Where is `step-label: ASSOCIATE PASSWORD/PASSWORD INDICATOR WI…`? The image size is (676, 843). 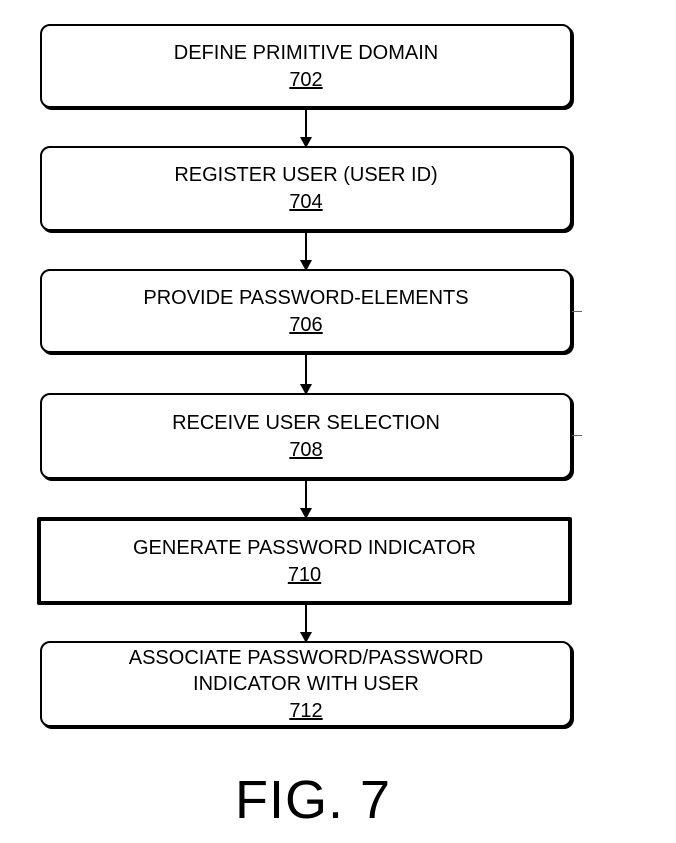 step-label: ASSOCIATE PASSWORD/PASSWORD INDICATOR WI… is located at coordinates (306, 670).